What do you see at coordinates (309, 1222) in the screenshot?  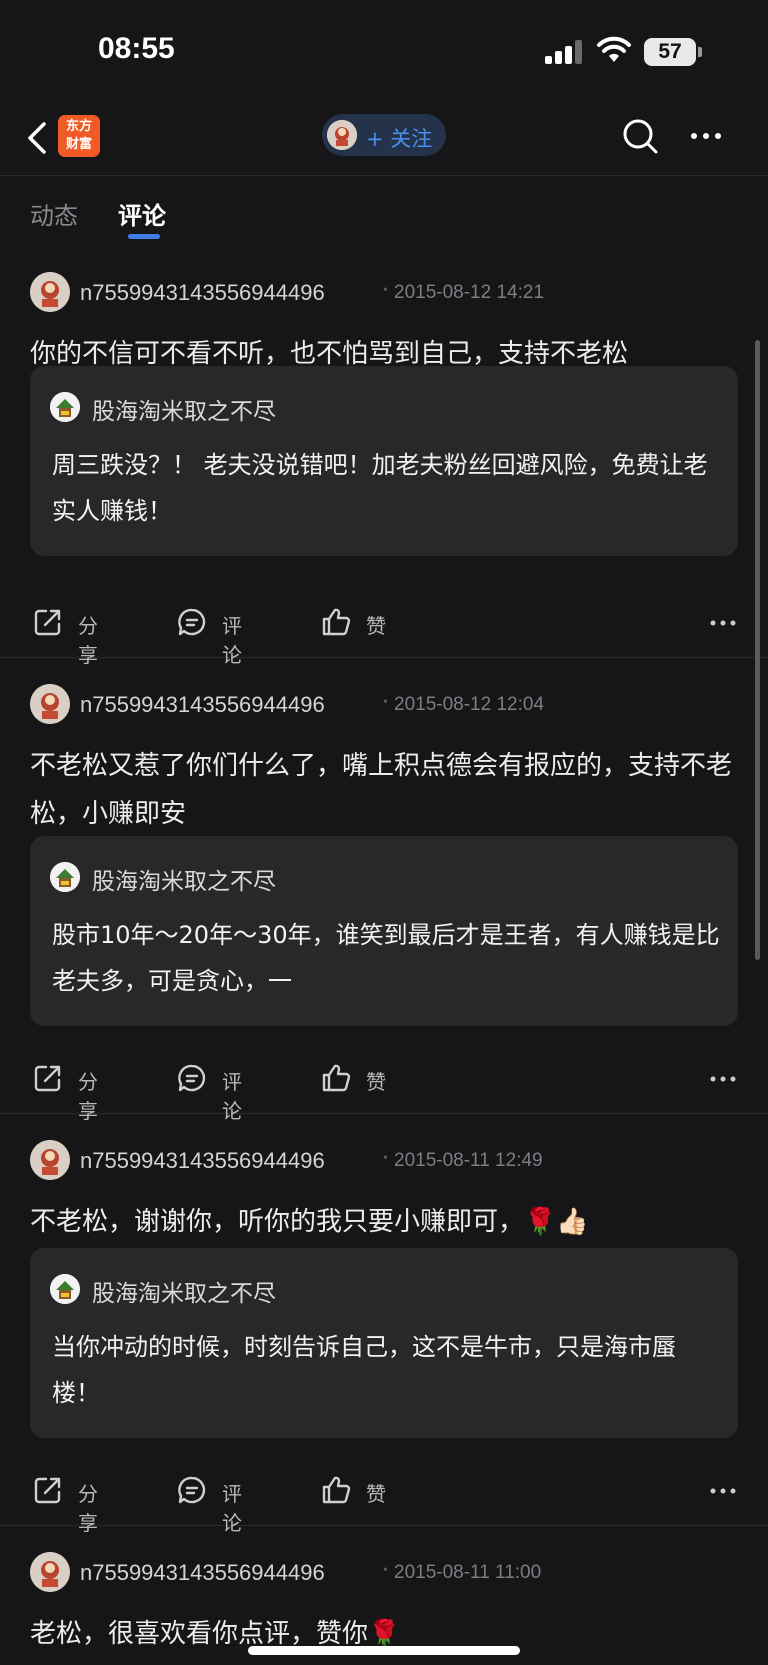 I see `comment-text: 不老松，谢谢你，听你的我只要小赚即可，🌹👍🏻` at bounding box center [309, 1222].